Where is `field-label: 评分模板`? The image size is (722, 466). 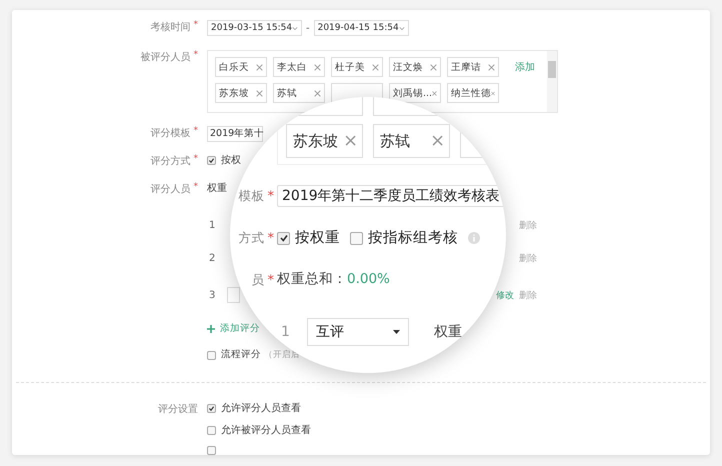 field-label: 评分模板 is located at coordinates (170, 134).